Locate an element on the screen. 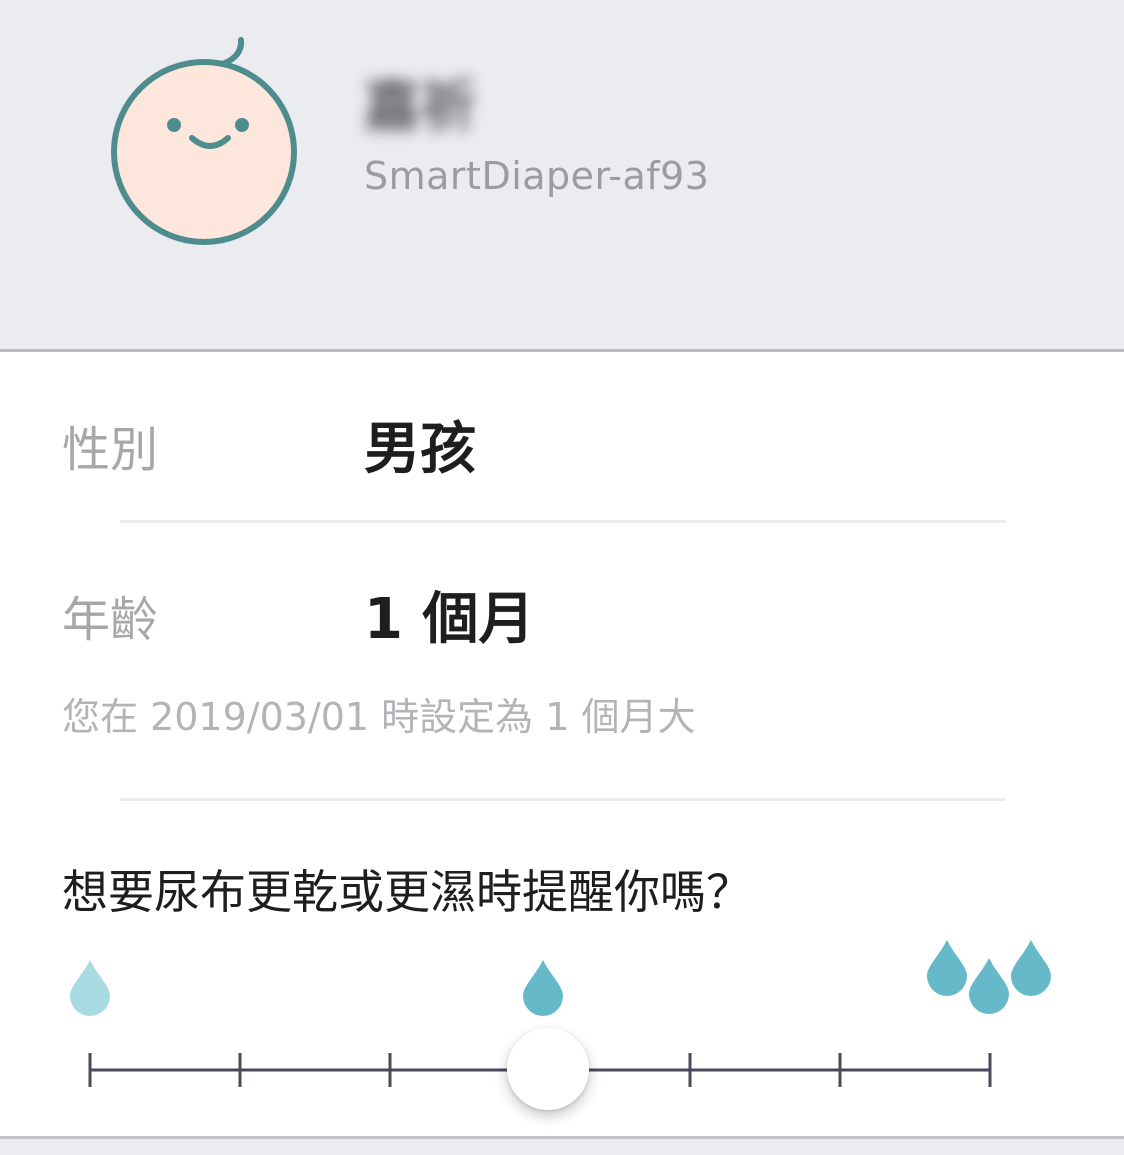  three-drops-icon is located at coordinates (989, 977).